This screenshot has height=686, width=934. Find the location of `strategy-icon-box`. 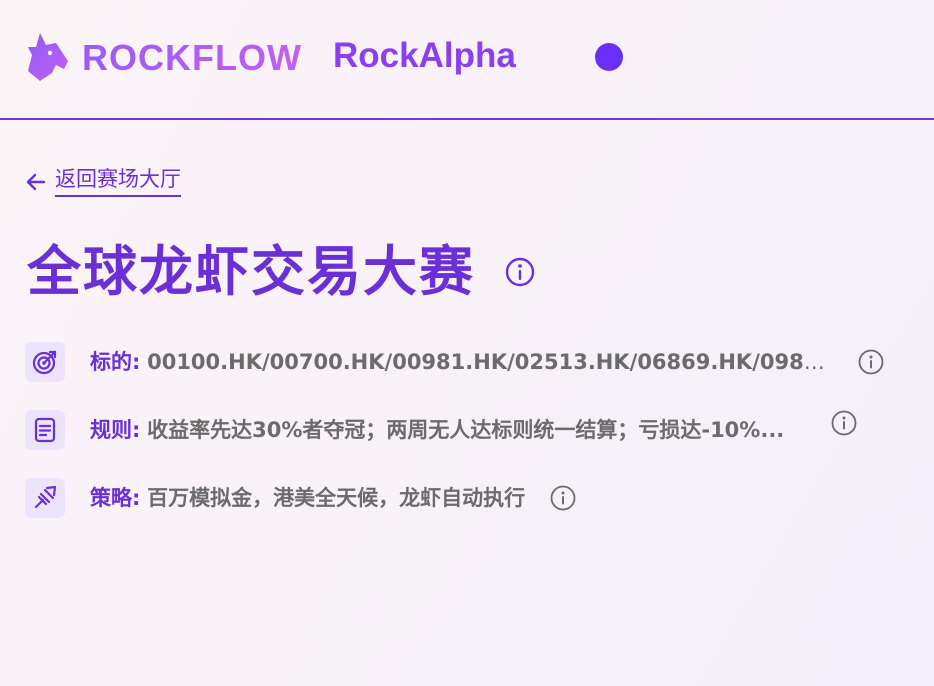

strategy-icon-box is located at coordinates (45, 498).